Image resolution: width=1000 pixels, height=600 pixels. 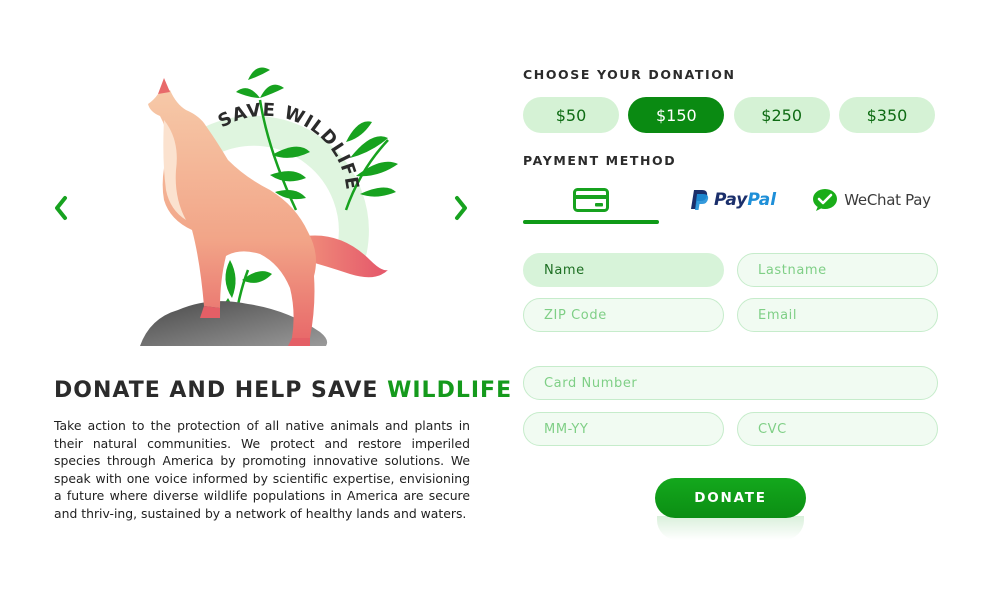 I want to click on paypal-label: PayPal, so click(x=745, y=200).